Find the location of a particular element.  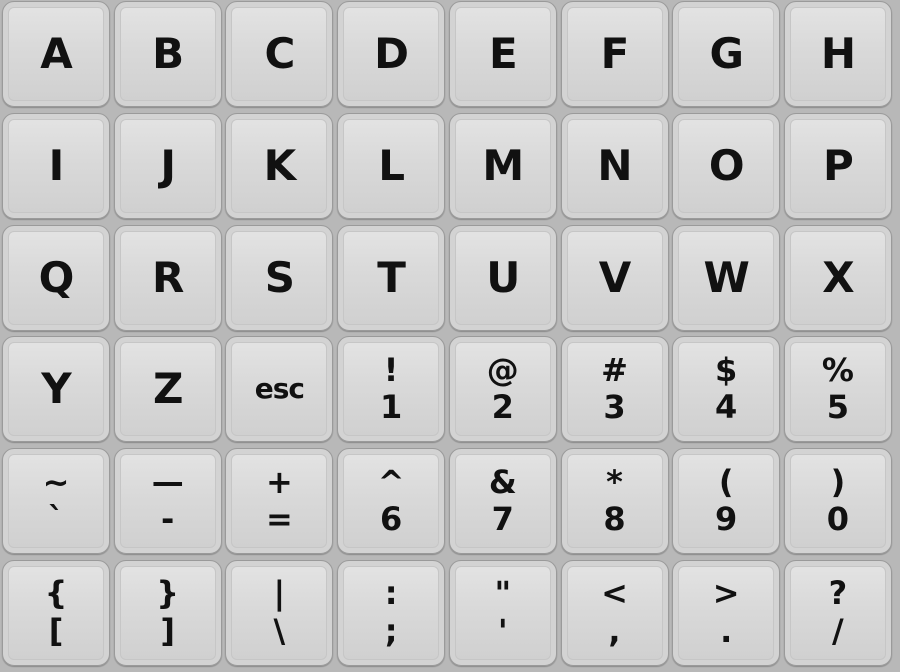

key-r3-c6: V is located at coordinates (614, 277).